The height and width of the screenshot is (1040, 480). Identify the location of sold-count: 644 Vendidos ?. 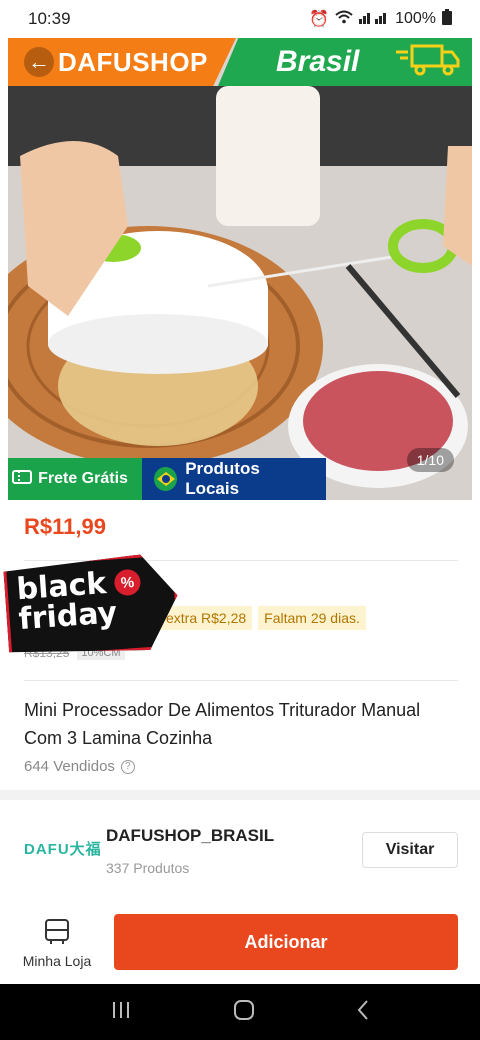
(79, 766).